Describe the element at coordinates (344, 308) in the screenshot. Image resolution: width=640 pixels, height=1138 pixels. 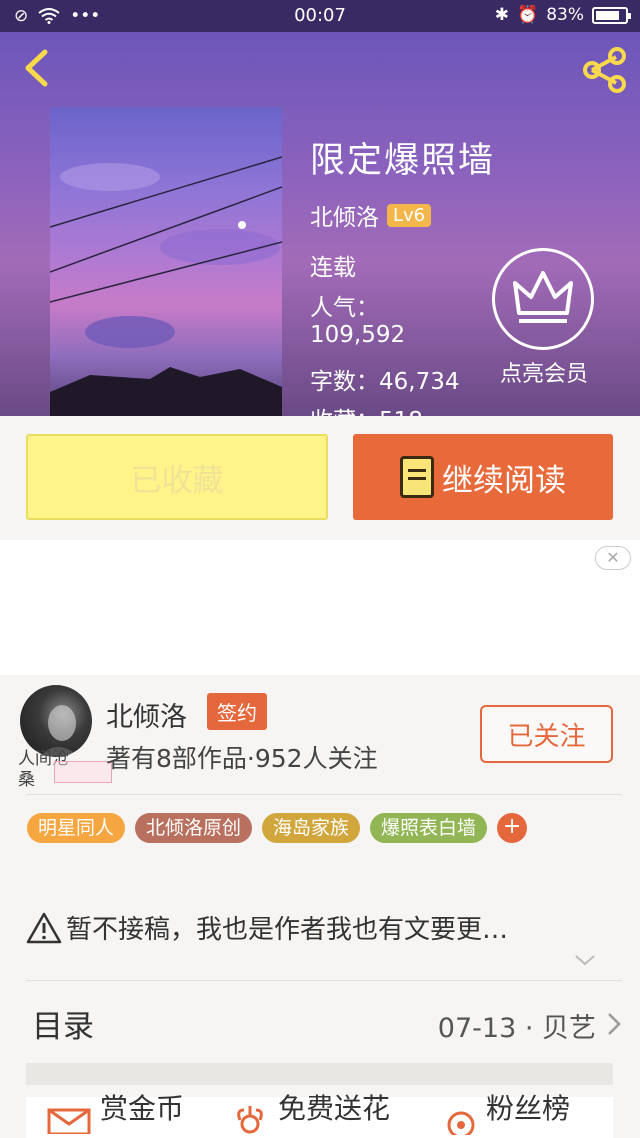
I see `popularity-label: 人气：` at that location.